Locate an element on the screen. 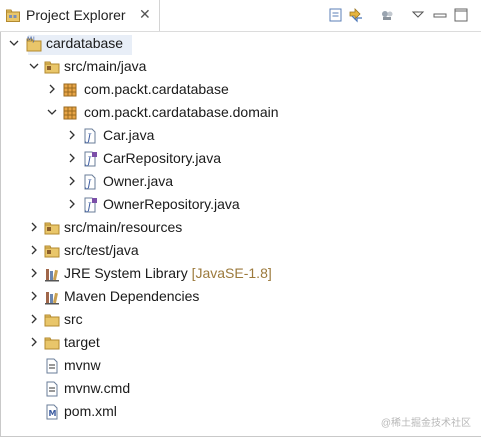  tree-item-label: Maven Dependencies is located at coordinates (132, 296).